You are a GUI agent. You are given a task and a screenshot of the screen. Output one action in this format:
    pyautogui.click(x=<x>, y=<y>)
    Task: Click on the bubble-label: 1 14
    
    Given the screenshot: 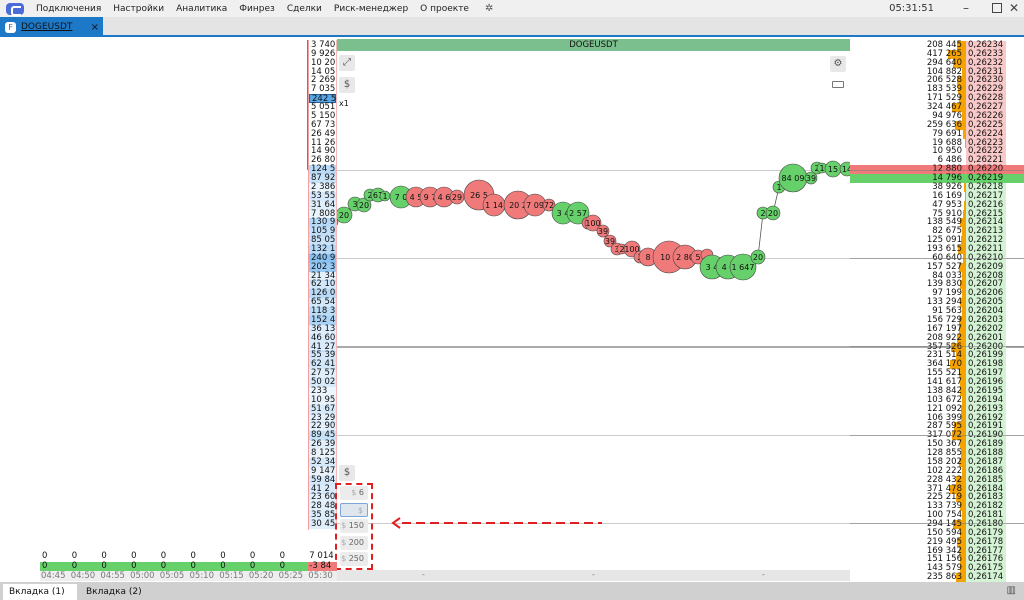 What is the action you would take?
    pyautogui.click(x=494, y=205)
    